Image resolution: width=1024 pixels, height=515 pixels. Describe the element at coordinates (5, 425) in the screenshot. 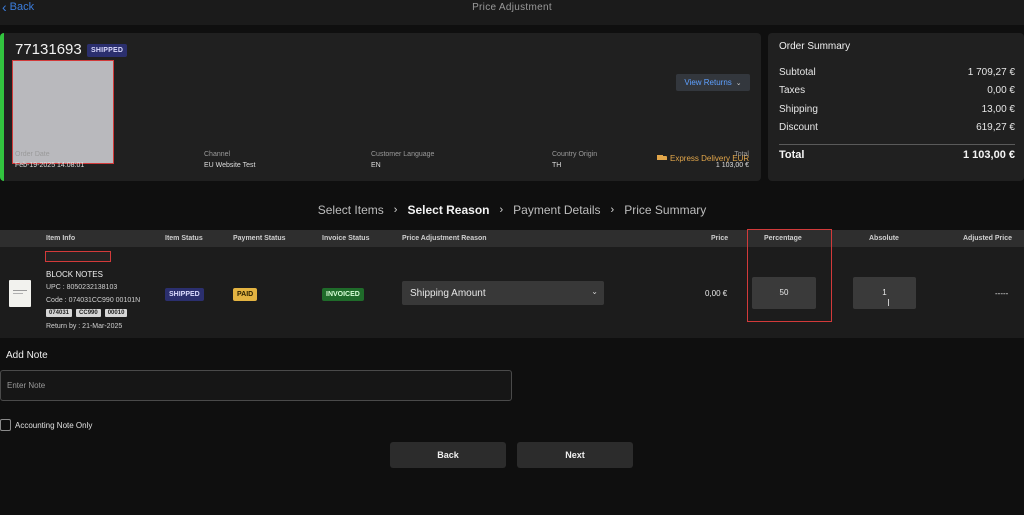

I see `accounting-note-checkbox` at that location.